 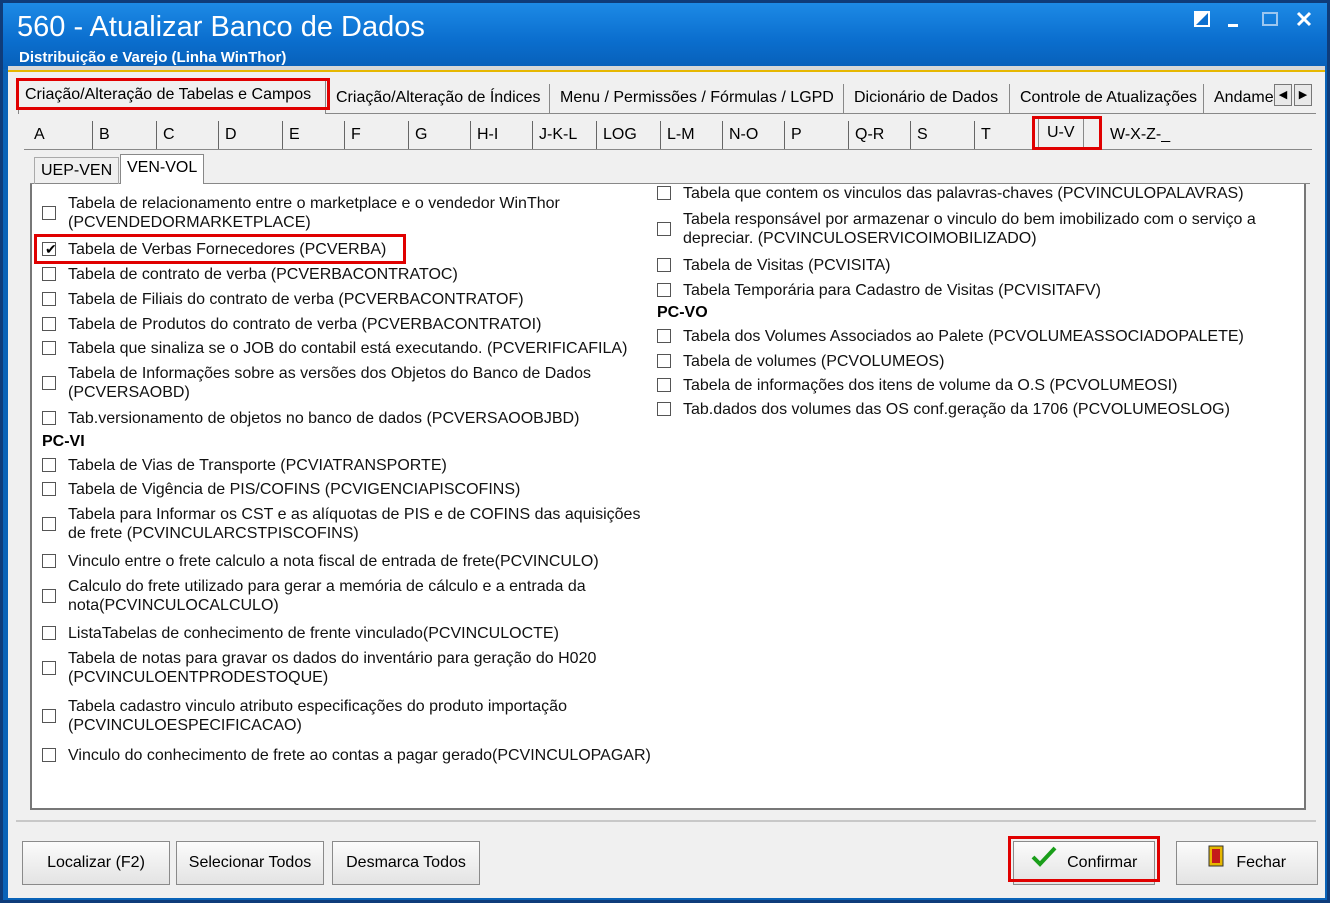 I want to click on maximize-icon, so click(x=1270, y=22).